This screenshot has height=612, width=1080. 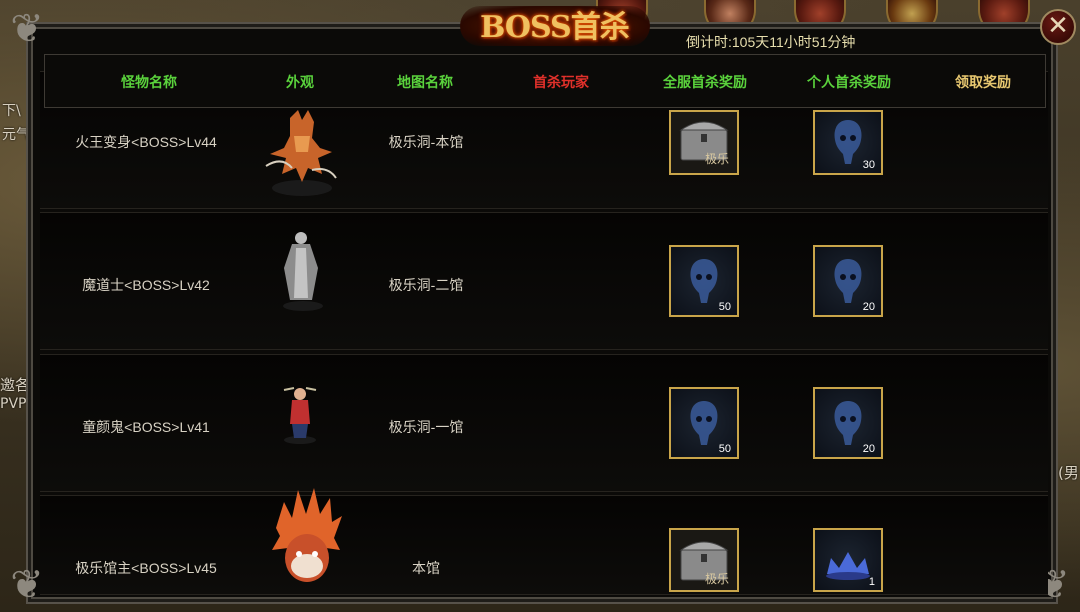 I want to click on map-name: 极乐洞-本馆, so click(x=426, y=142).